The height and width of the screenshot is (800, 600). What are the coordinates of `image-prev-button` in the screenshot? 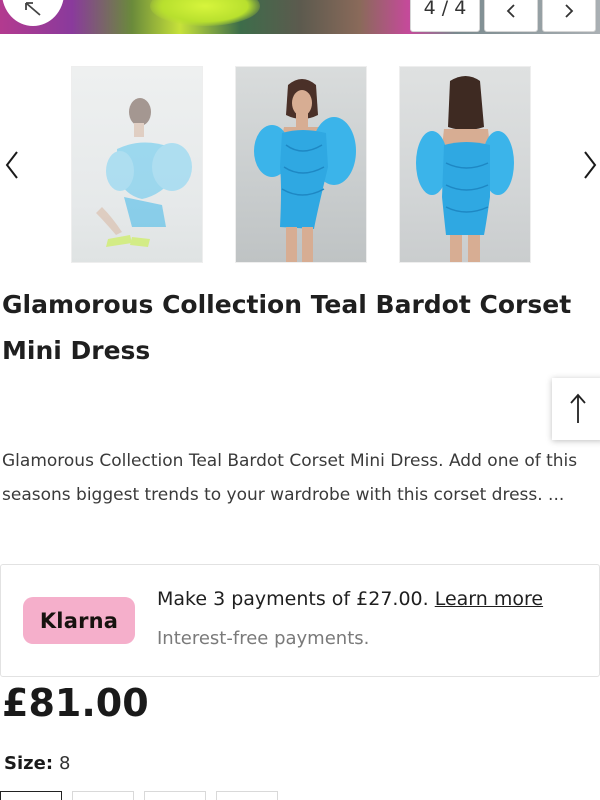 It's located at (511, 16).